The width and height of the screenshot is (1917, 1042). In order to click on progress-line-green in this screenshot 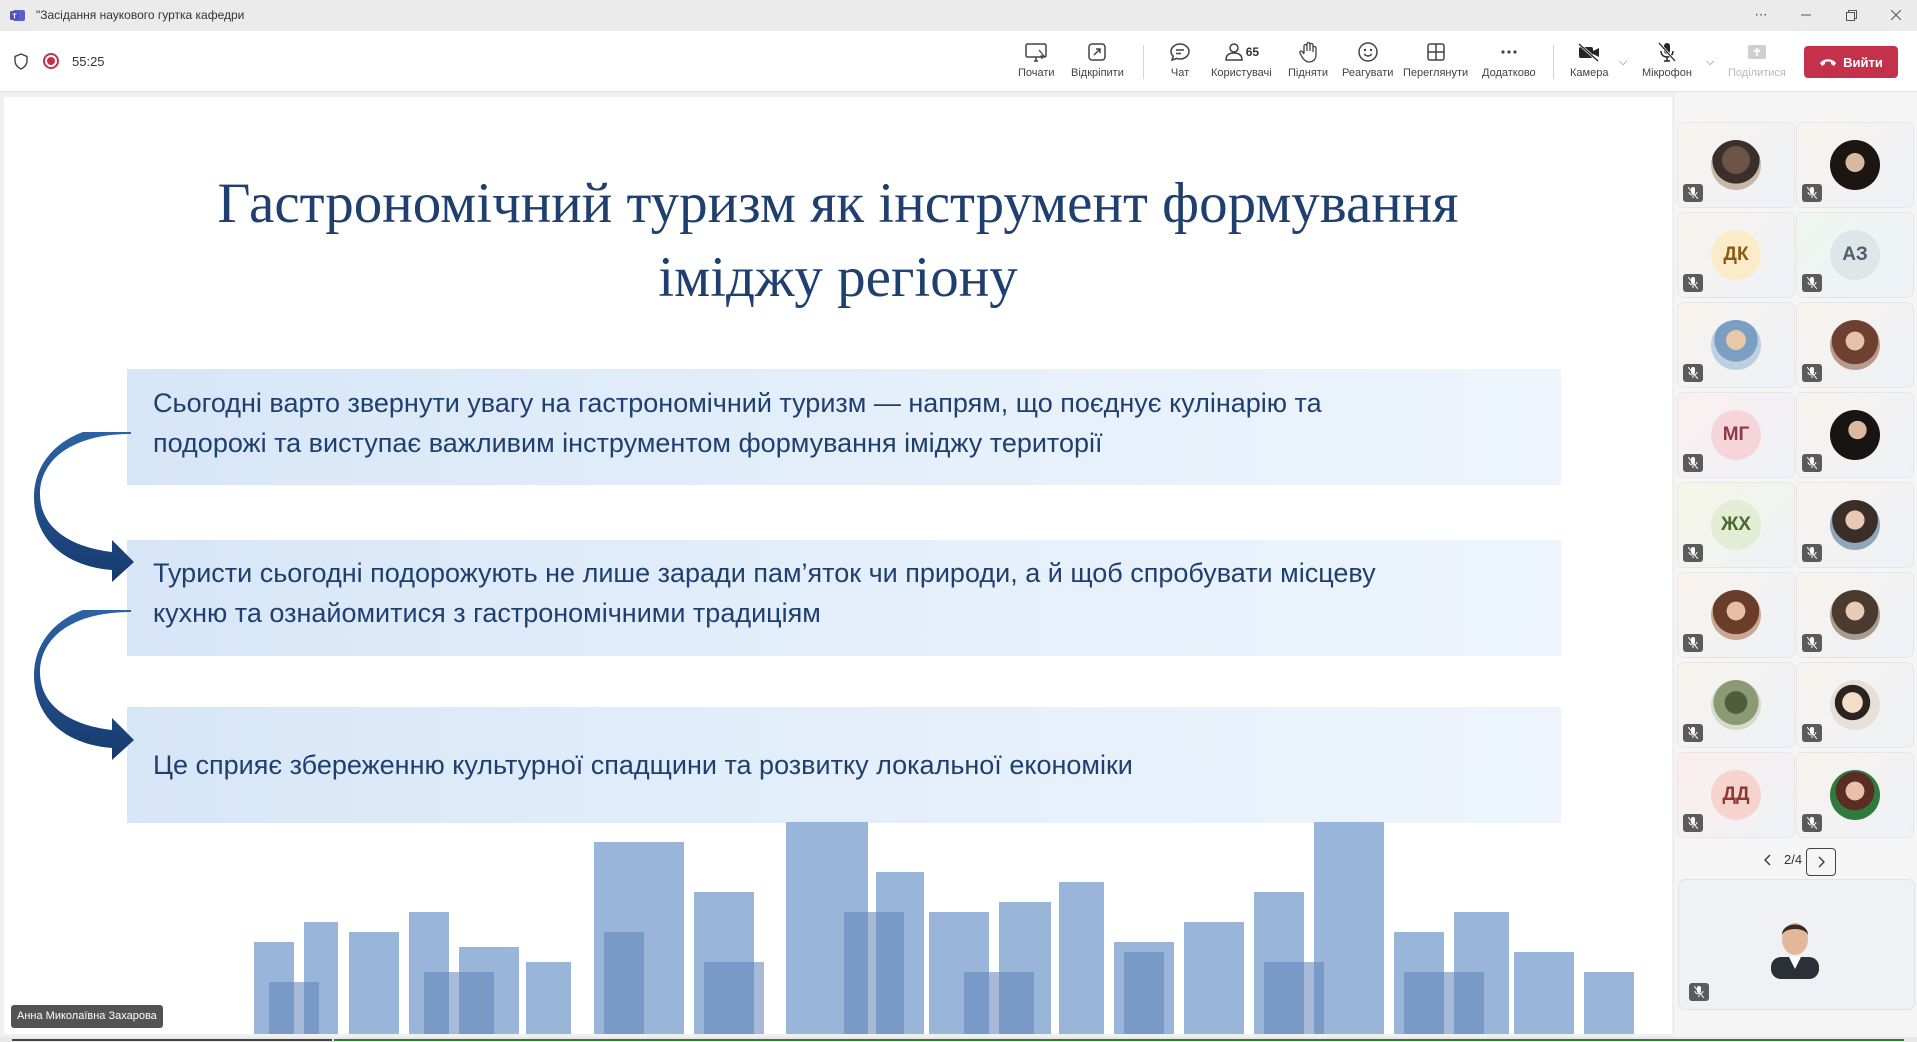, I will do `click(1119, 1040)`.